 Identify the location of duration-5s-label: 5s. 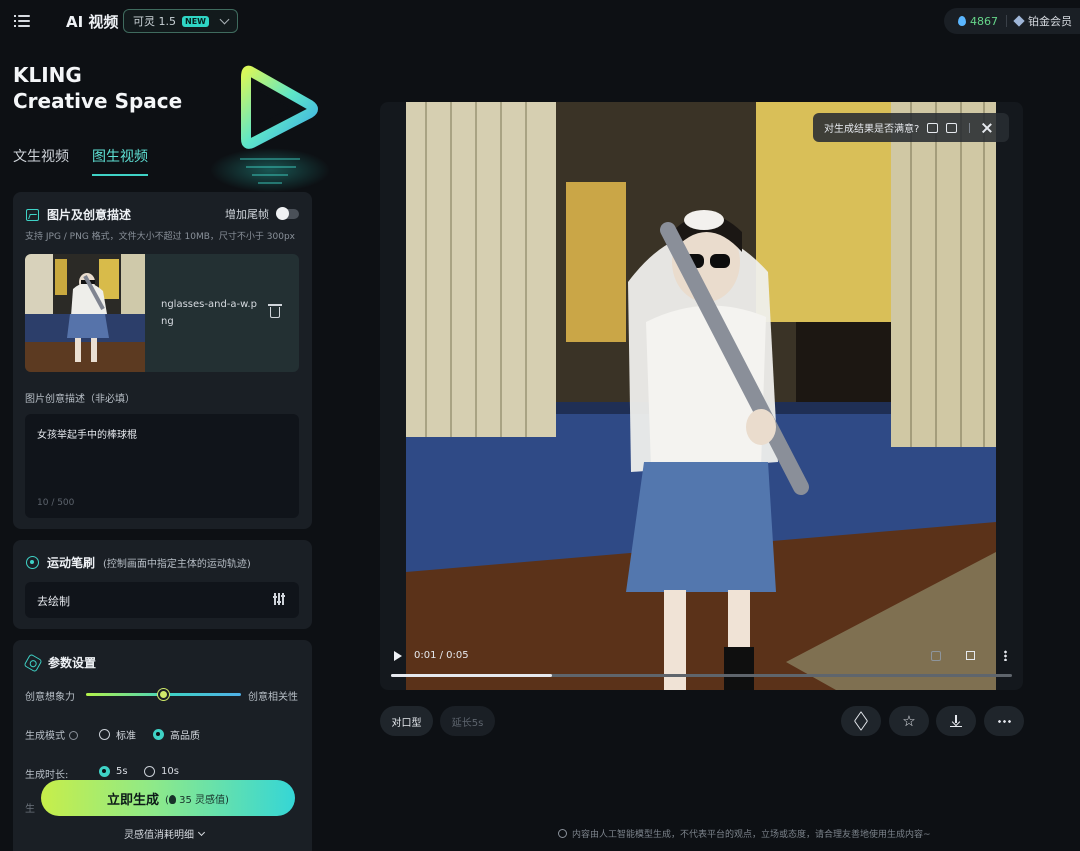
(122, 771).